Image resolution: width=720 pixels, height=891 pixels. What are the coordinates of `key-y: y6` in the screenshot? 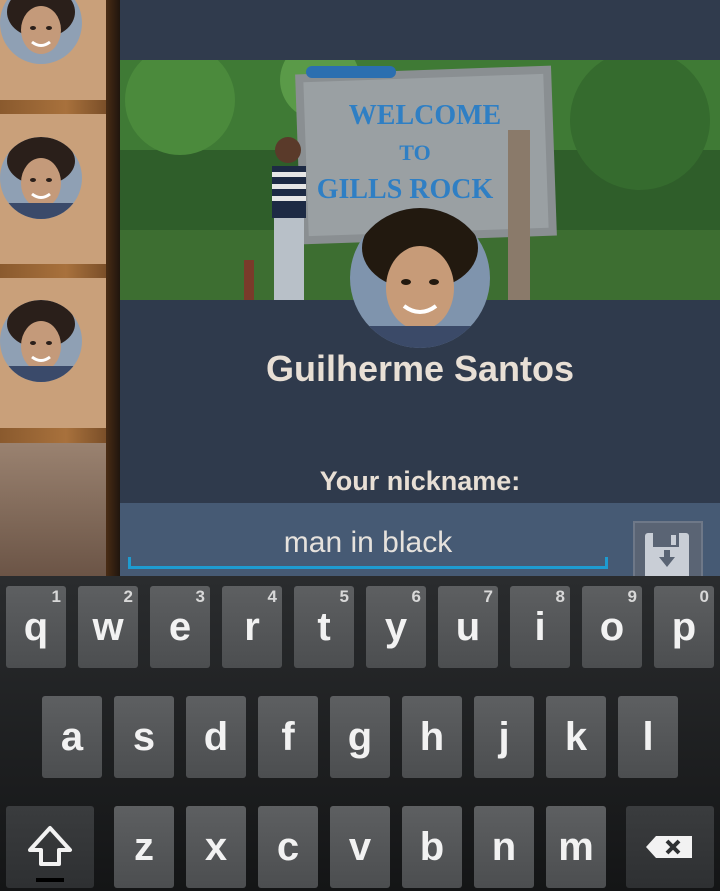 It's located at (396, 627).